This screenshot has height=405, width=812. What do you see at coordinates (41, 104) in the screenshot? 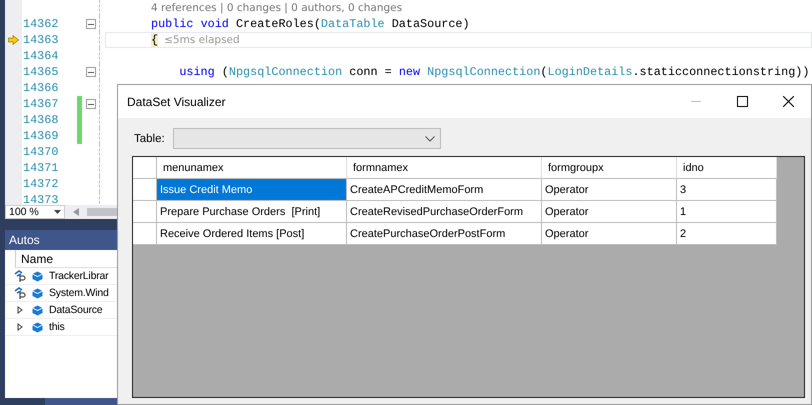
I see `line-number: 14367` at bounding box center [41, 104].